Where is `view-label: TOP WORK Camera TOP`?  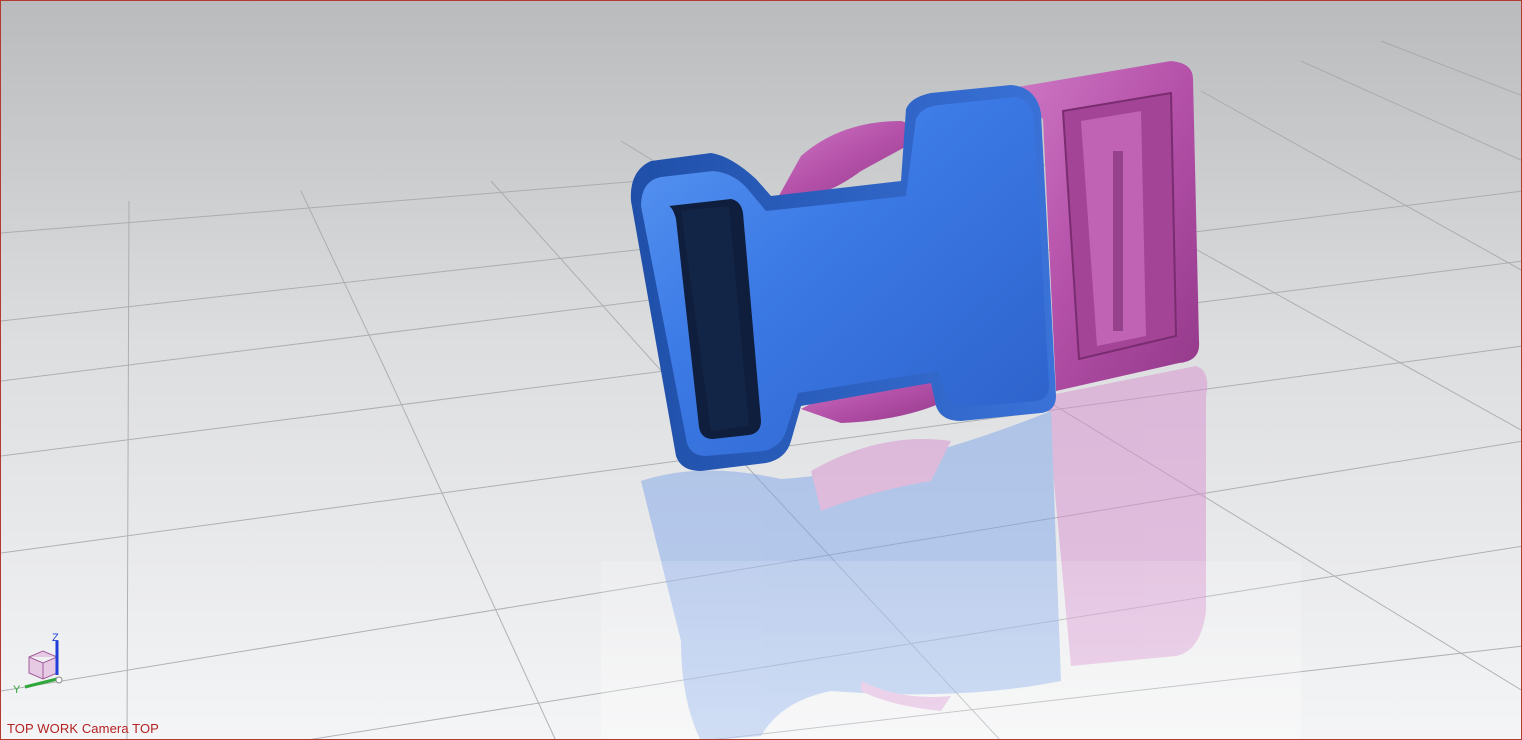
view-label: TOP WORK Camera TOP is located at coordinates (83, 728).